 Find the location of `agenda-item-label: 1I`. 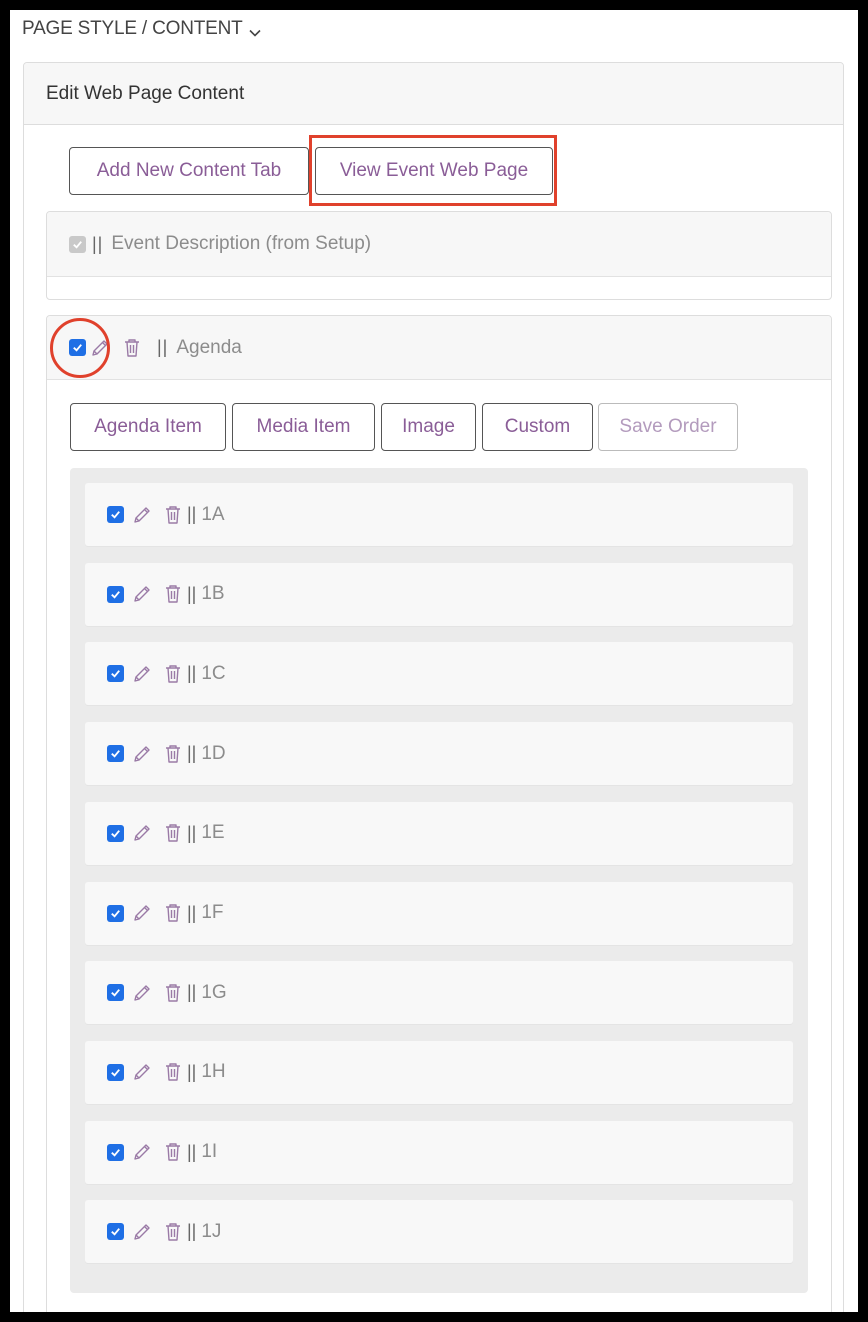

agenda-item-label: 1I is located at coordinates (209, 1152).